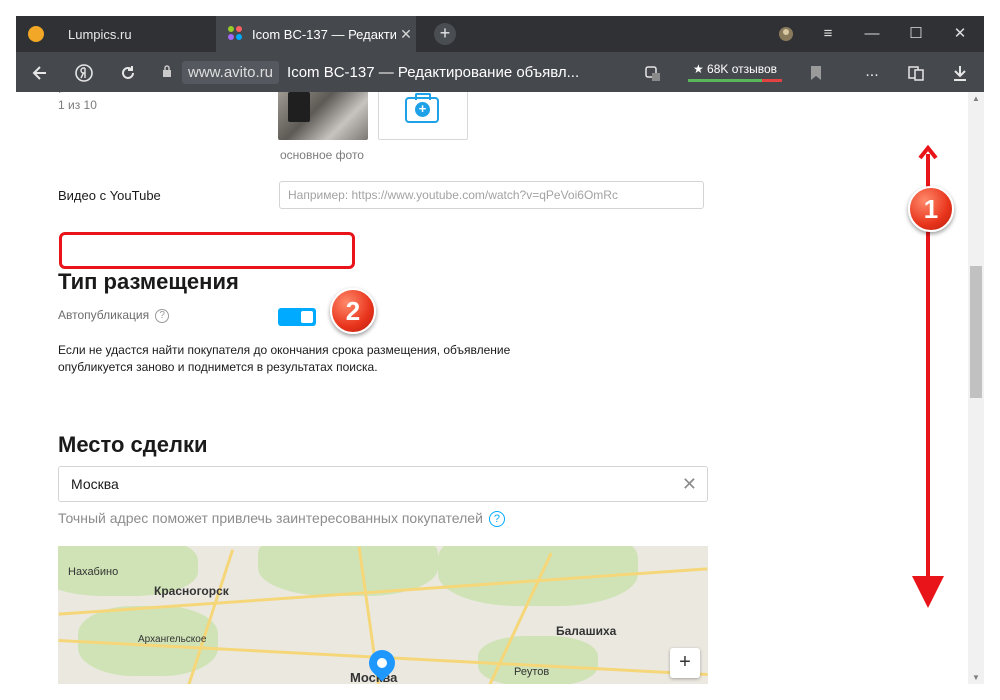 The height and width of the screenshot is (700, 1000). Describe the element at coordinates (960, 34) in the screenshot. I see `close-window-icon: ✕` at that location.